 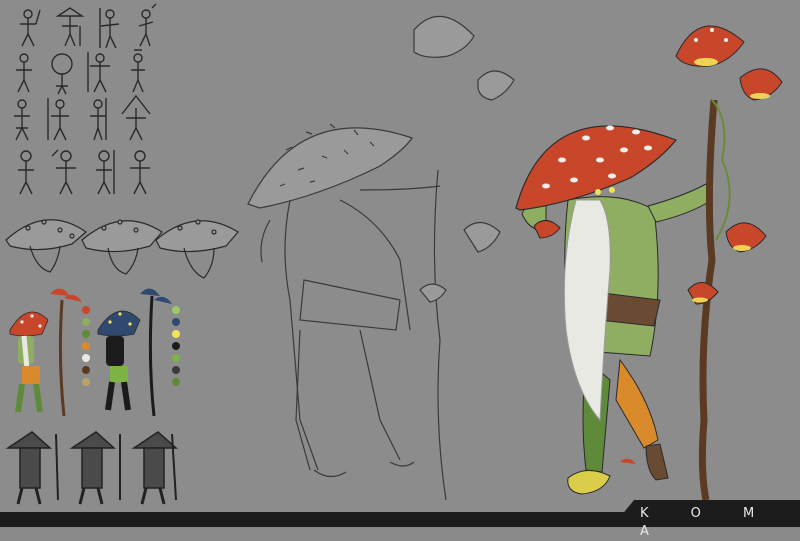 What do you see at coordinates (45, 352) in the screenshot?
I see `color-study-red` at bounding box center [45, 352].